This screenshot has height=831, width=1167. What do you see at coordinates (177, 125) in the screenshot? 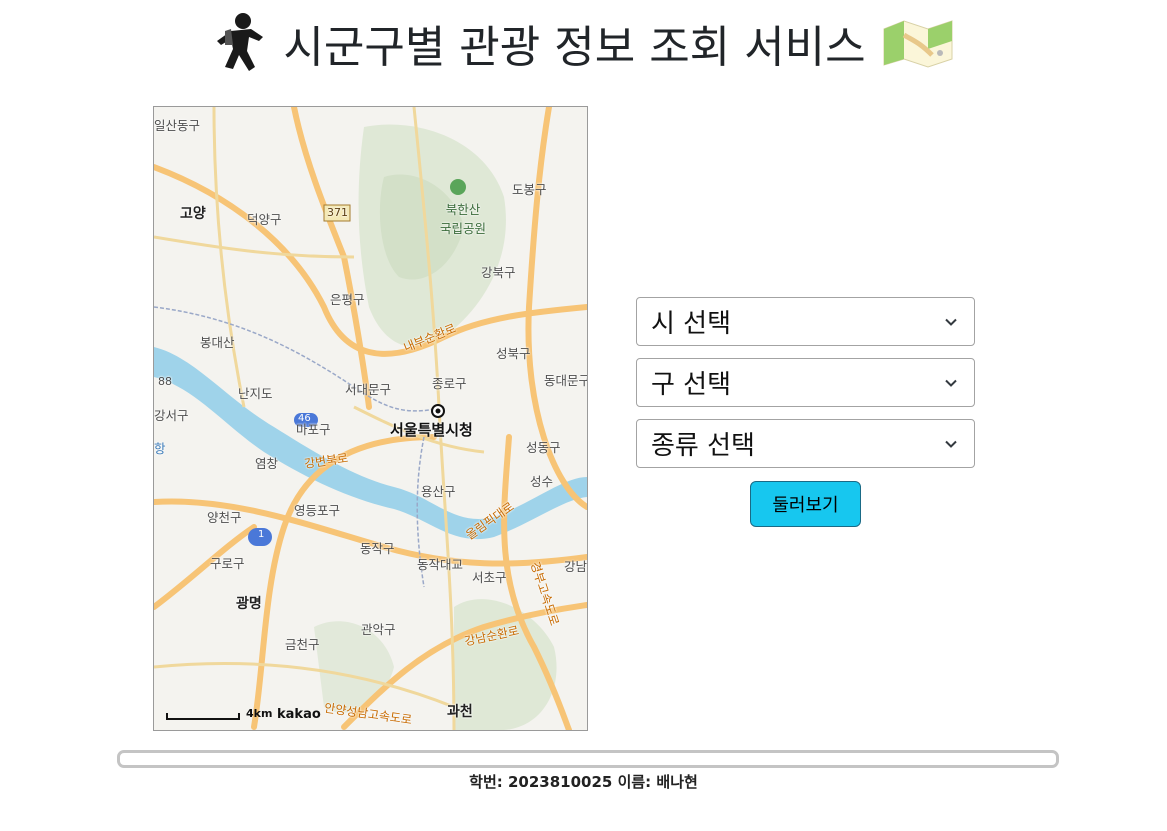
I see `map-label: 일산동구` at bounding box center [177, 125].